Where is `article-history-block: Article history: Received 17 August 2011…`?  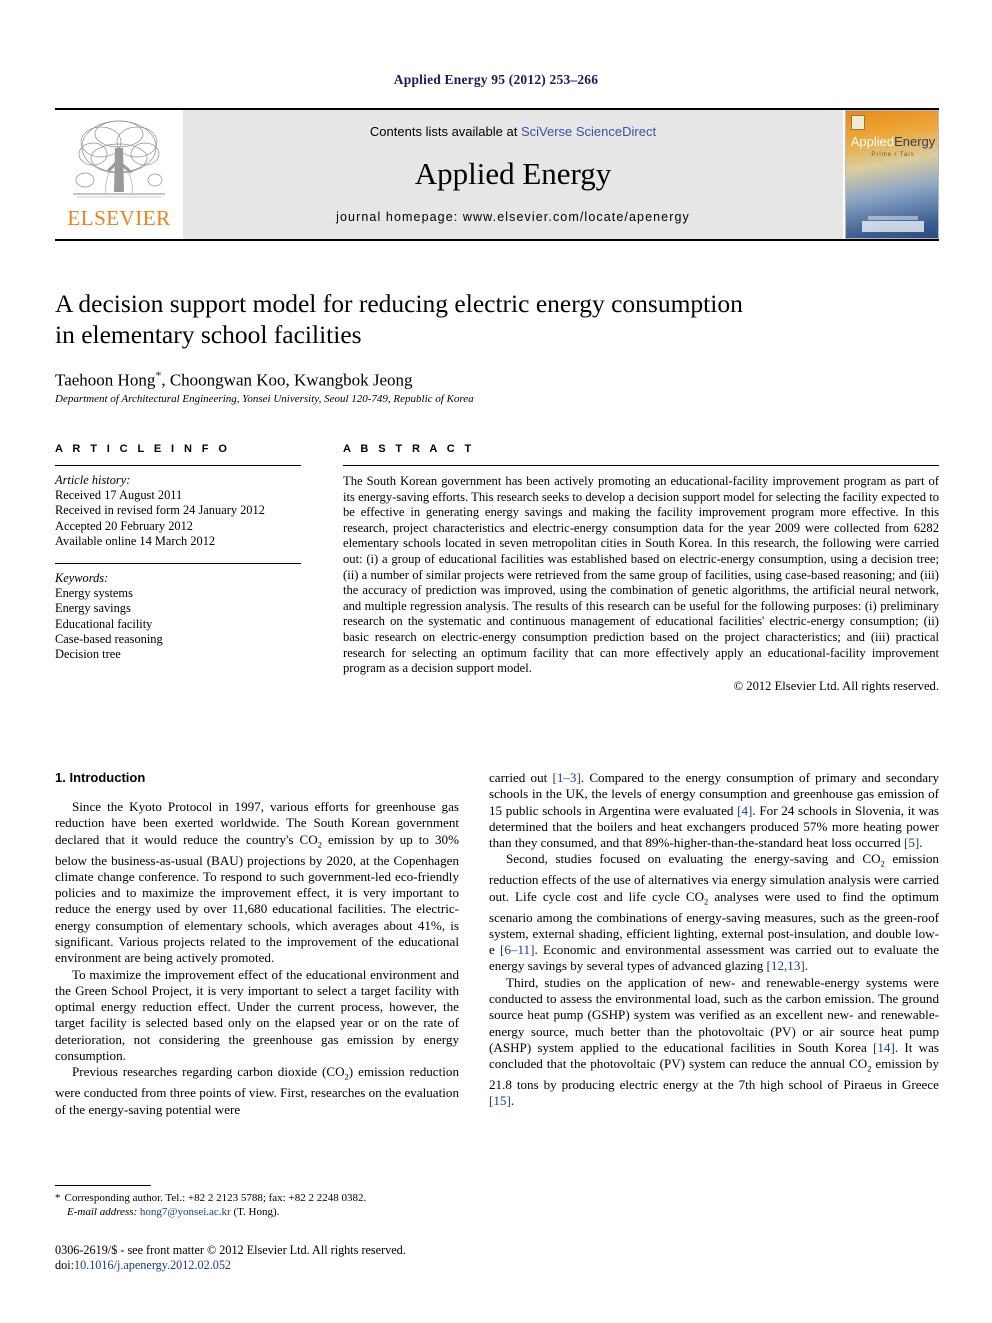
article-history-block: Article history: Received 17 August 2011… is located at coordinates (178, 511).